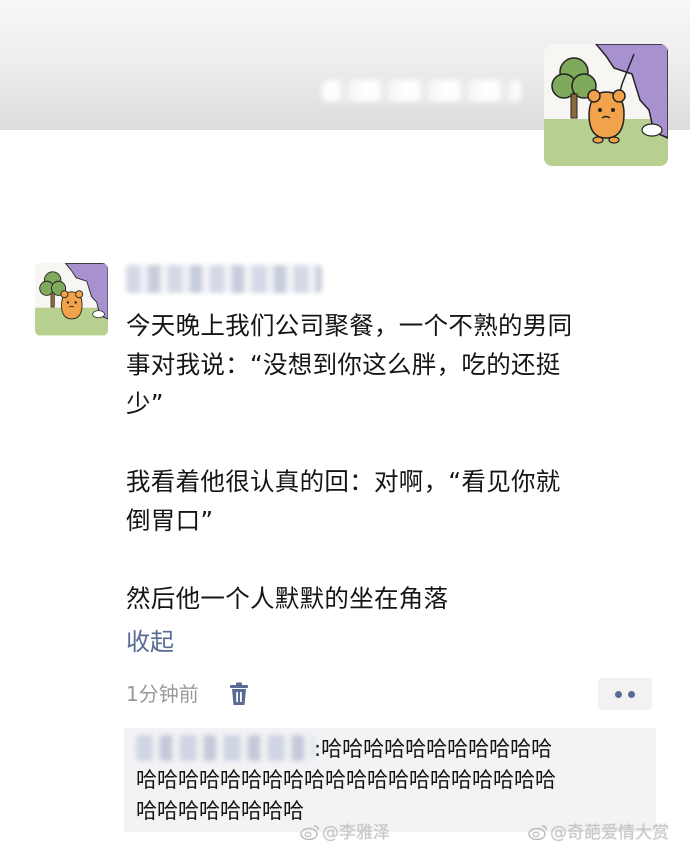 This screenshot has height=852, width=690. What do you see at coordinates (224, 279) in the screenshot?
I see `post-author-name-blurred` at bounding box center [224, 279].